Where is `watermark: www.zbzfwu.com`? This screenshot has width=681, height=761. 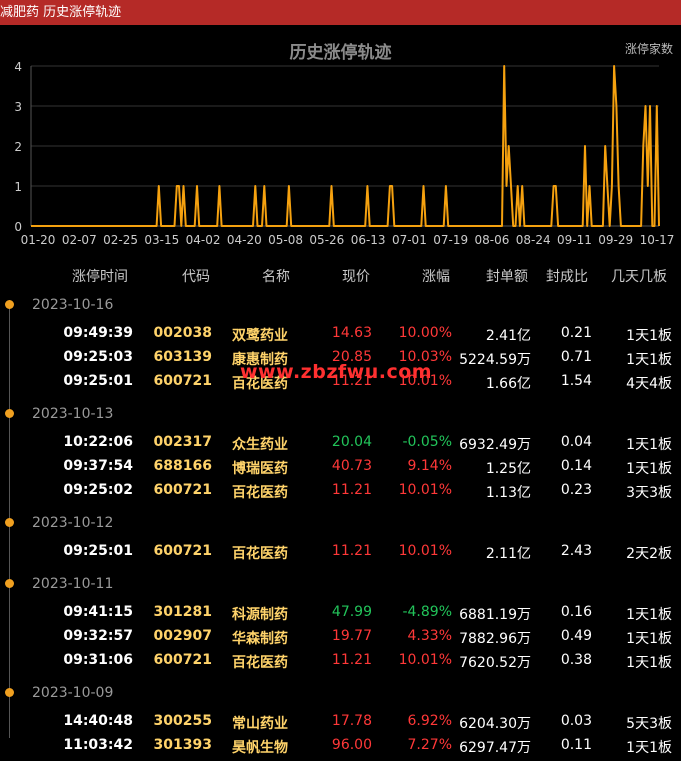 watermark: www.zbzfwu.com is located at coordinates (336, 372).